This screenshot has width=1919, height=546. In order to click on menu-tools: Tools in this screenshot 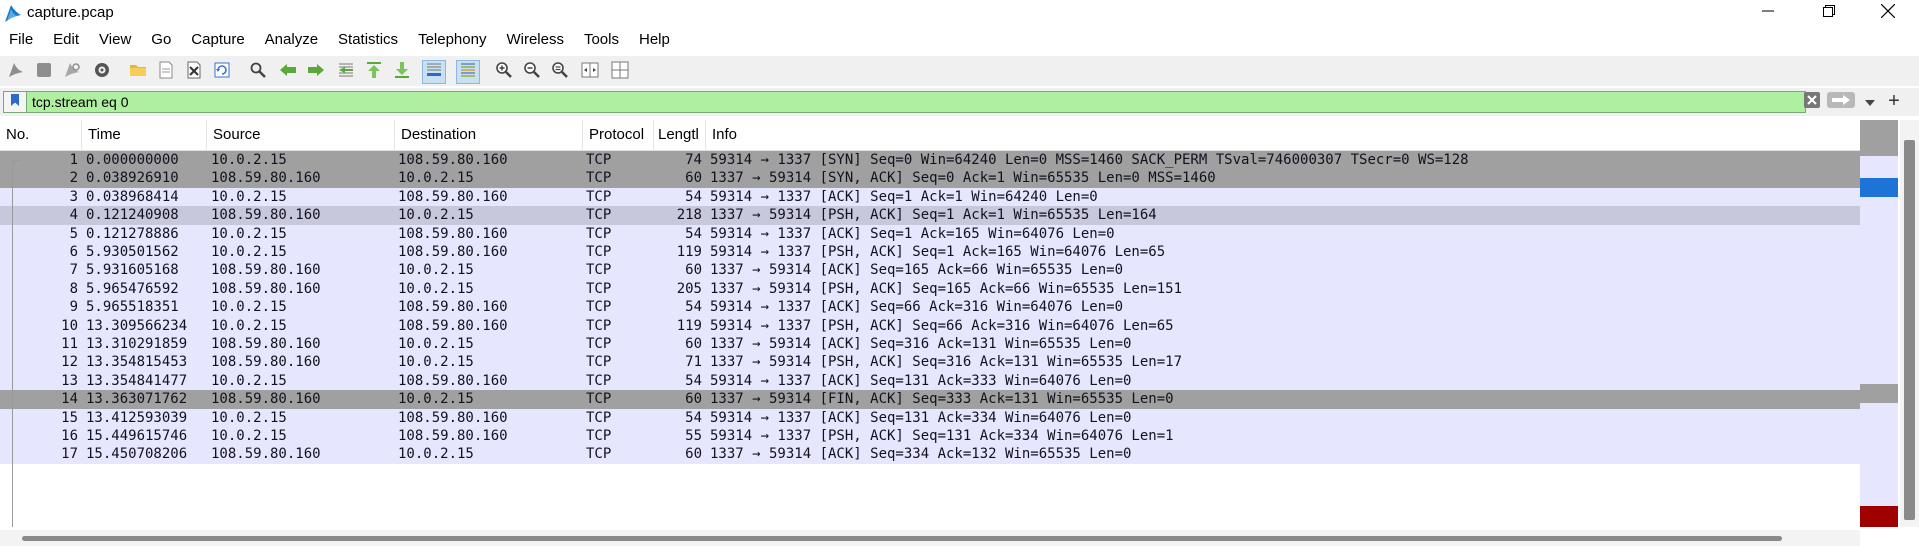, I will do `click(601, 41)`.